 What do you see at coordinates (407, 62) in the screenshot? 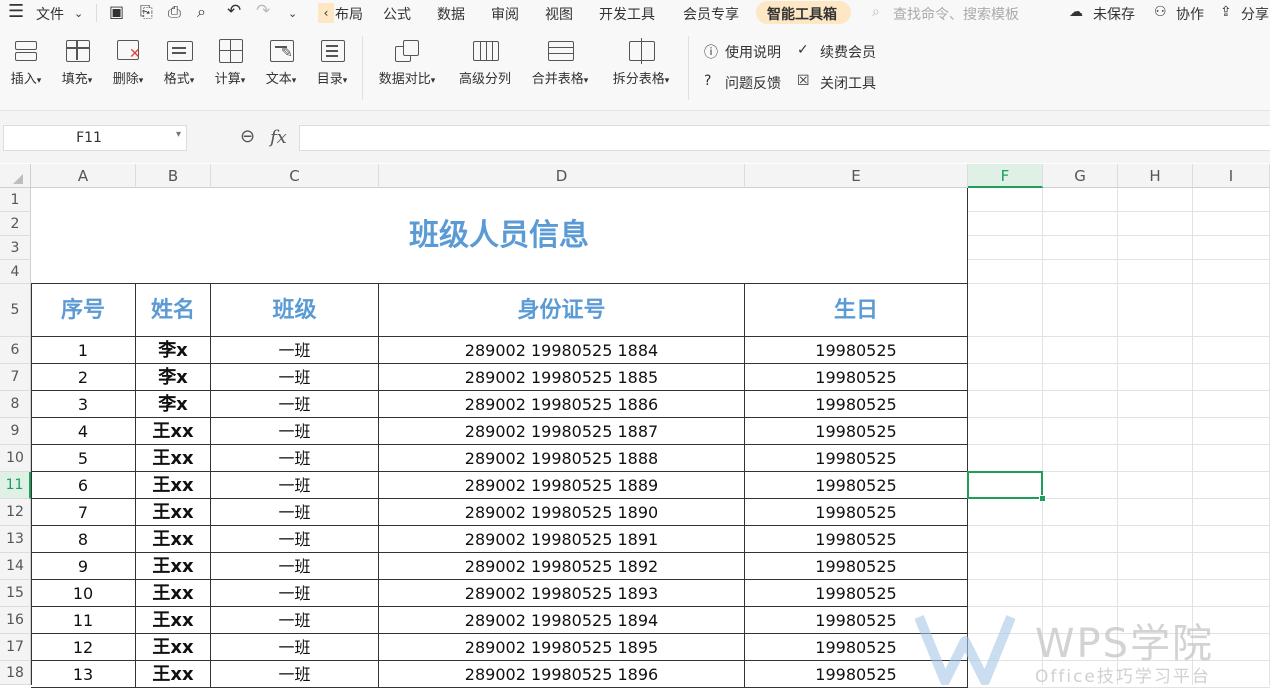
I see `data-compare-button: 数据对比▾` at bounding box center [407, 62].